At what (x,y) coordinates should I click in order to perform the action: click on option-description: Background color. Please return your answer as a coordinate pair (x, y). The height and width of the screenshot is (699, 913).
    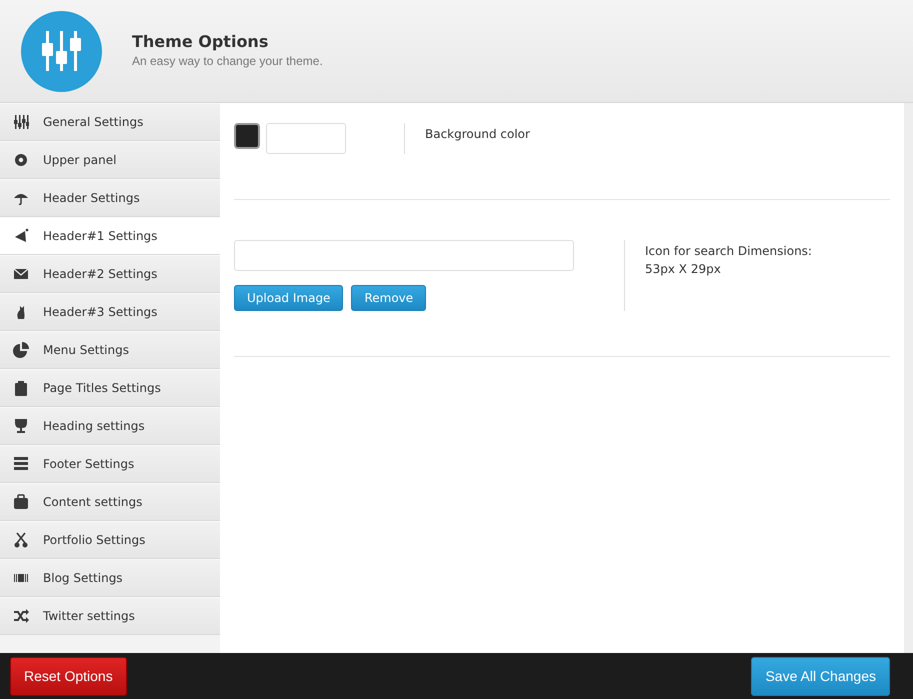
    Looking at the image, I should click on (524, 138).